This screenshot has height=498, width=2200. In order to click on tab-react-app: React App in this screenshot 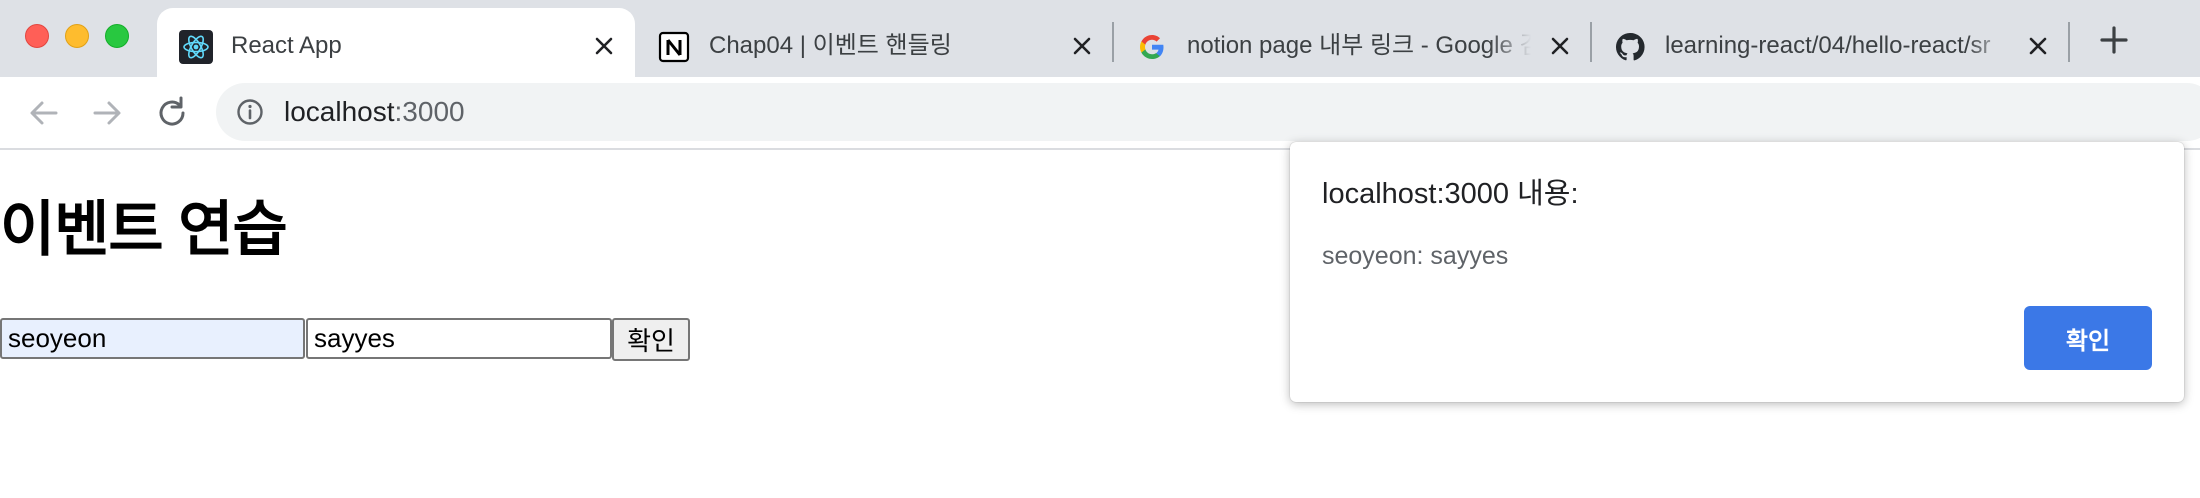, I will do `click(396, 42)`.